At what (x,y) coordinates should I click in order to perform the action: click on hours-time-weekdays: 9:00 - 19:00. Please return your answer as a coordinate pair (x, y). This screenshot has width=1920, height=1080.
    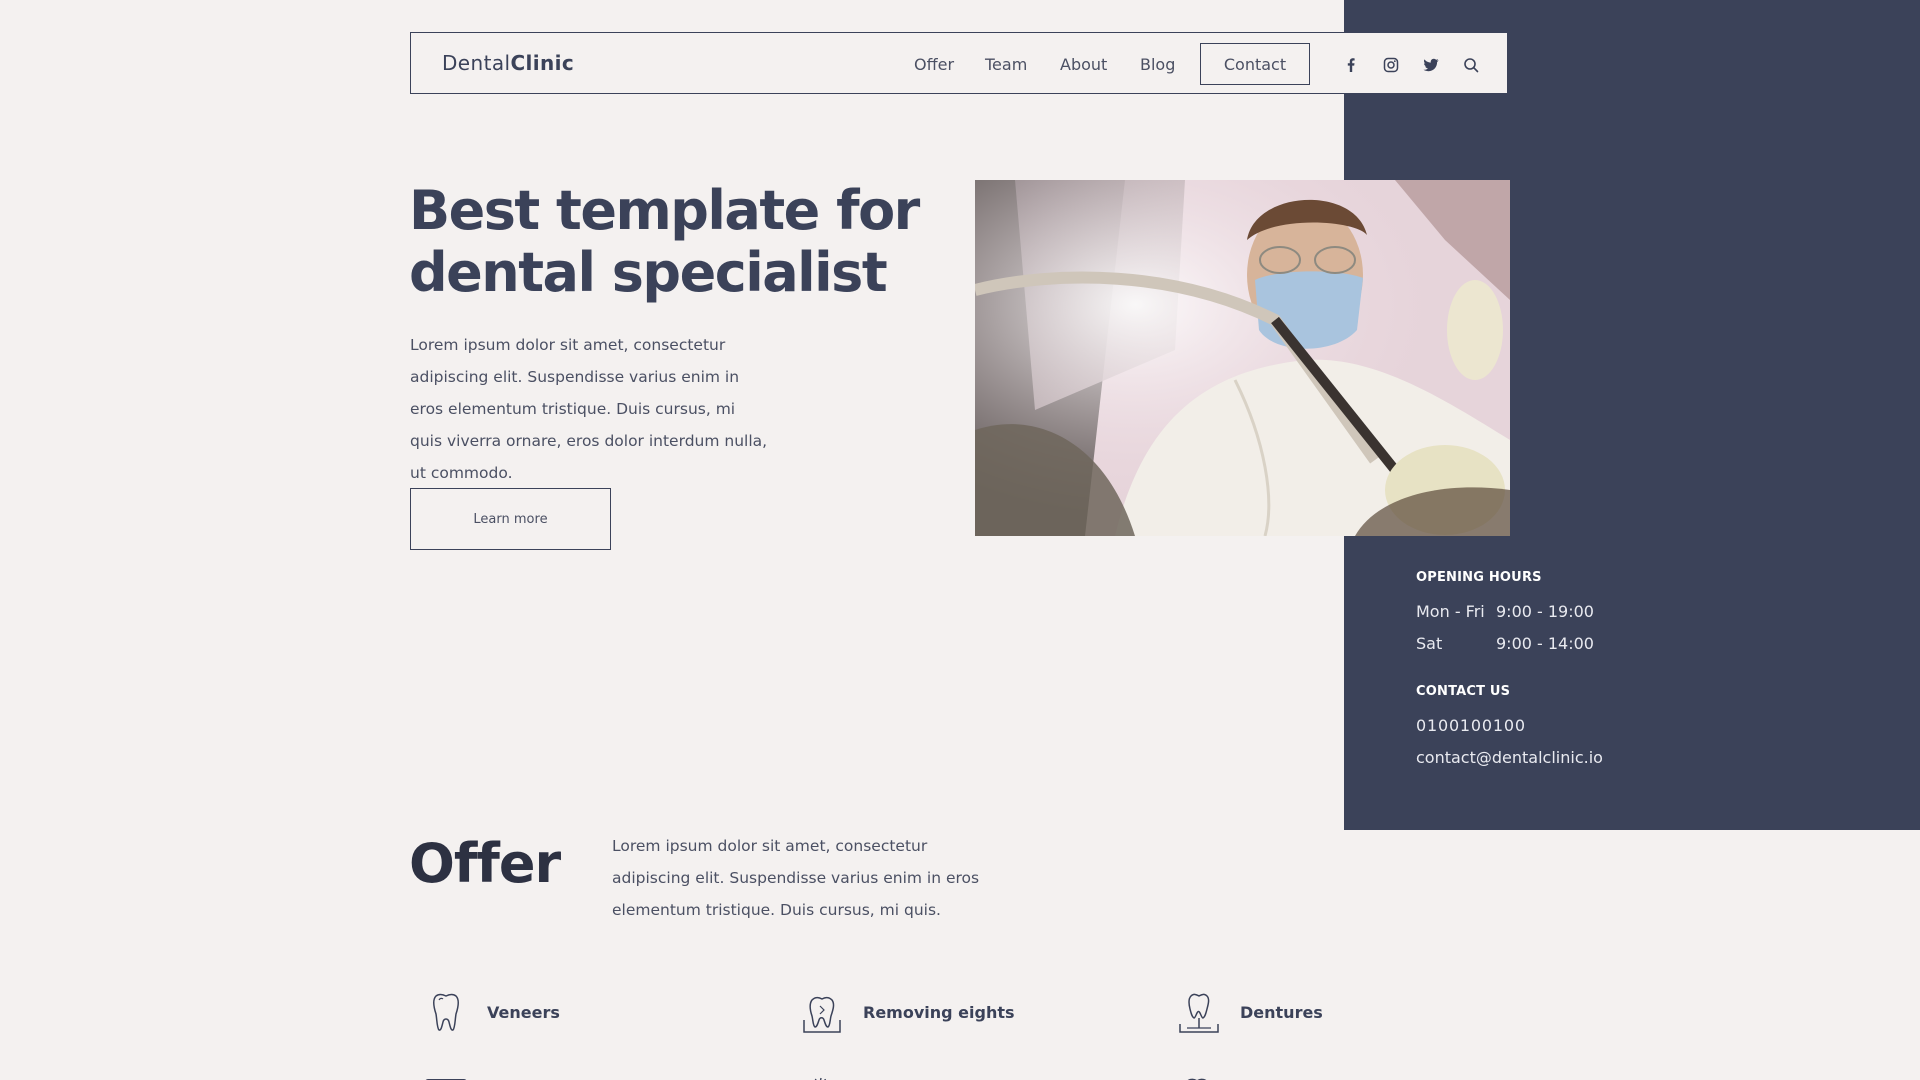
    Looking at the image, I should click on (1545, 611).